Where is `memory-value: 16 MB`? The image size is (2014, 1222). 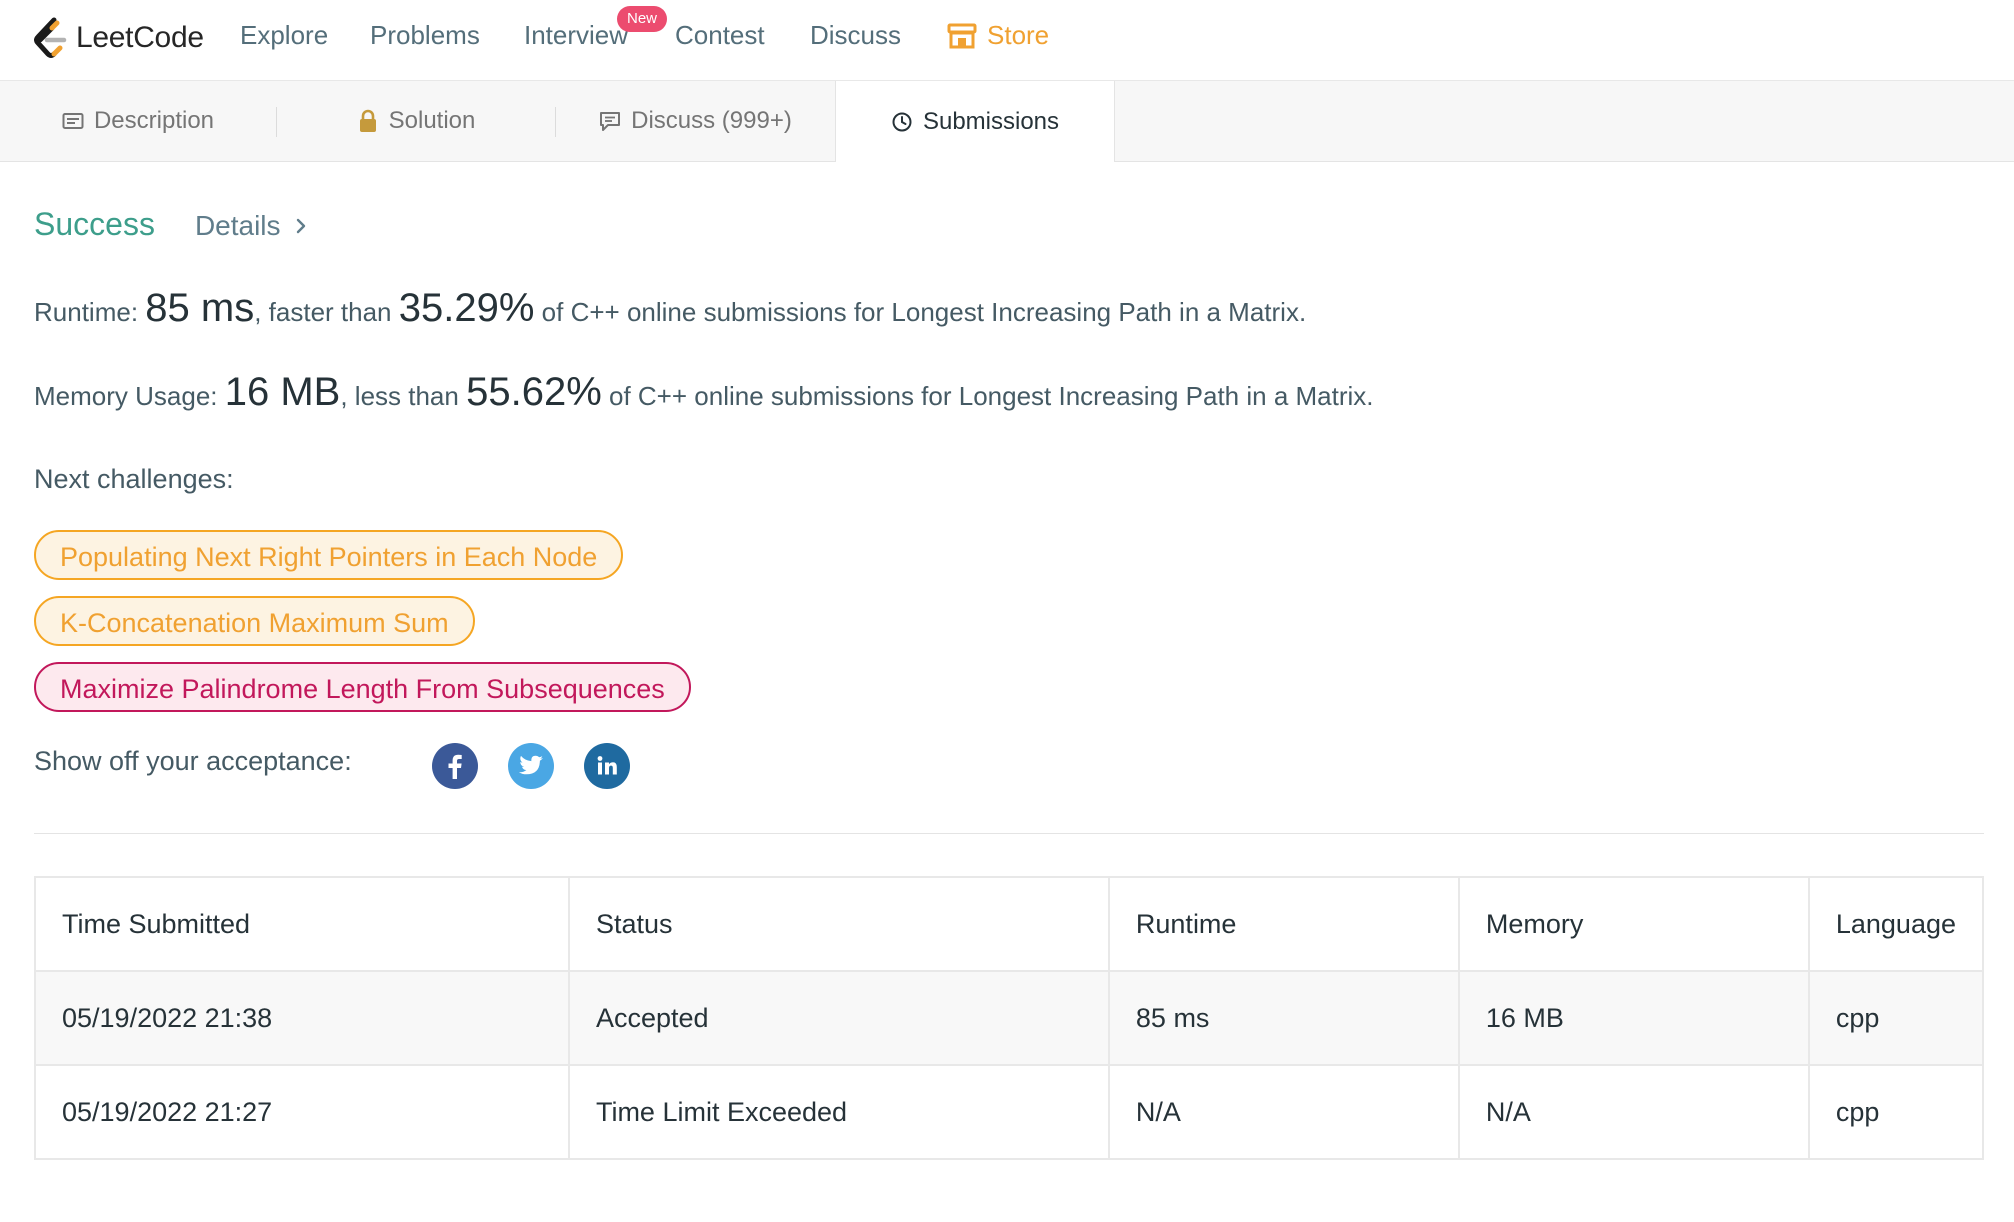
memory-value: 16 MB is located at coordinates (282, 392).